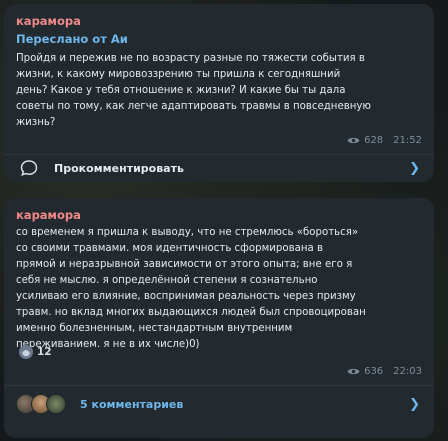  I want to click on reaction-emoji-icon, so click(26, 352).